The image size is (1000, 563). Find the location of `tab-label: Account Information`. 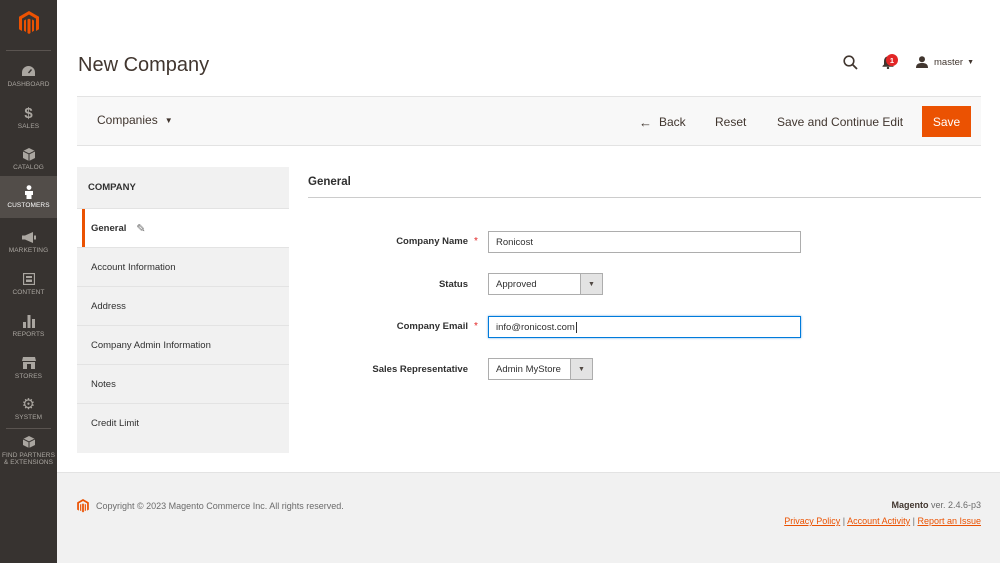

tab-label: Account Information is located at coordinates (133, 267).